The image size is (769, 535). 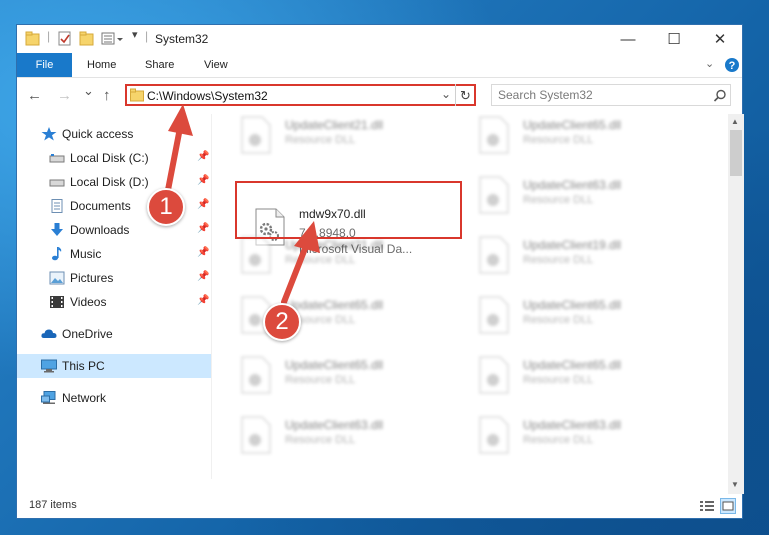 What do you see at coordinates (307, 237) in the screenshot?
I see `arrow-2-head` at bounding box center [307, 237].